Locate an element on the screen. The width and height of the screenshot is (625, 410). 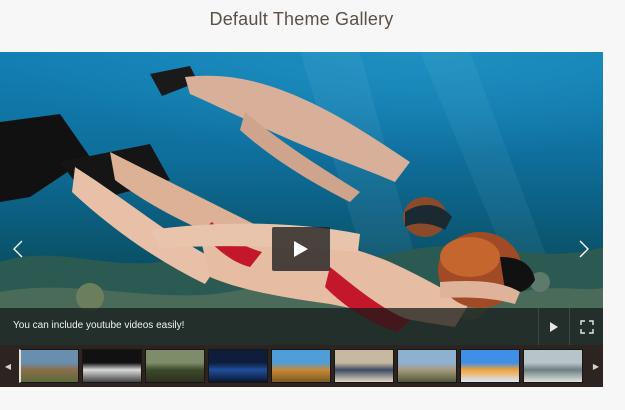
caret-right-icon: ▶ is located at coordinates (596, 366).